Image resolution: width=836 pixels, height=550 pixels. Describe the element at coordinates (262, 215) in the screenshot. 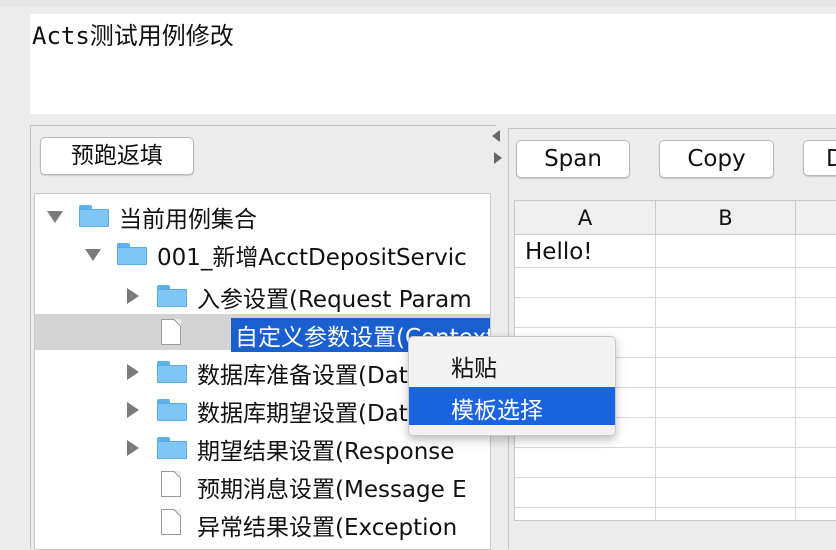

I see `tree-node-root: 当前用例集合` at that location.